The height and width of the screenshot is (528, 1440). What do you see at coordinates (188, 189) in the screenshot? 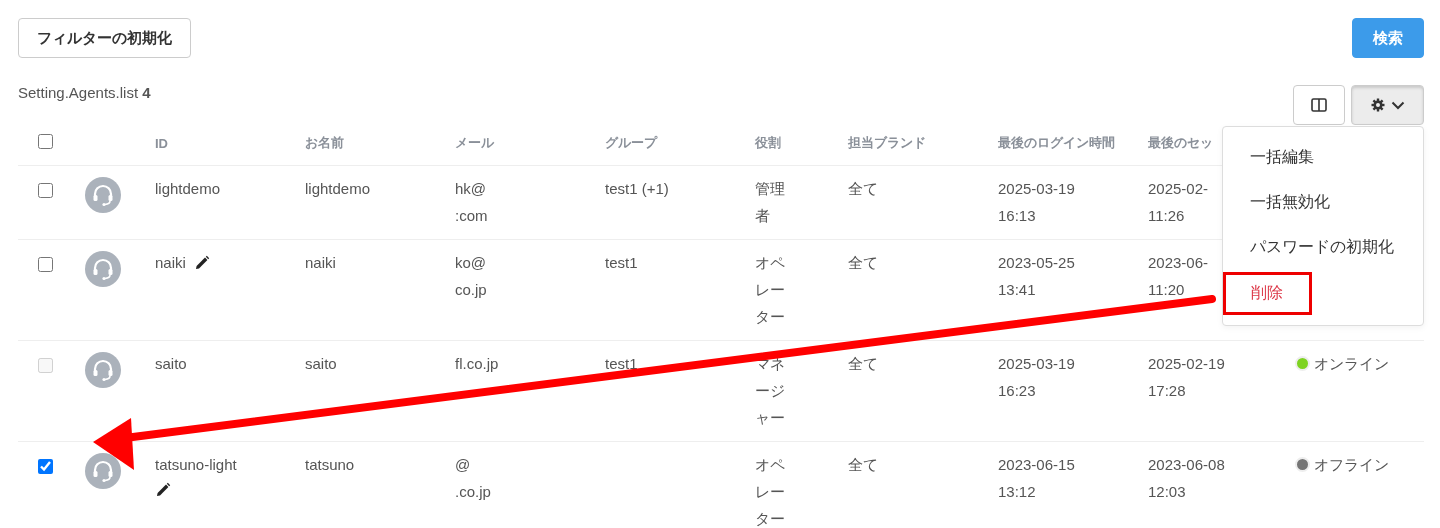
I see `agent-id: lightdemo` at bounding box center [188, 189].